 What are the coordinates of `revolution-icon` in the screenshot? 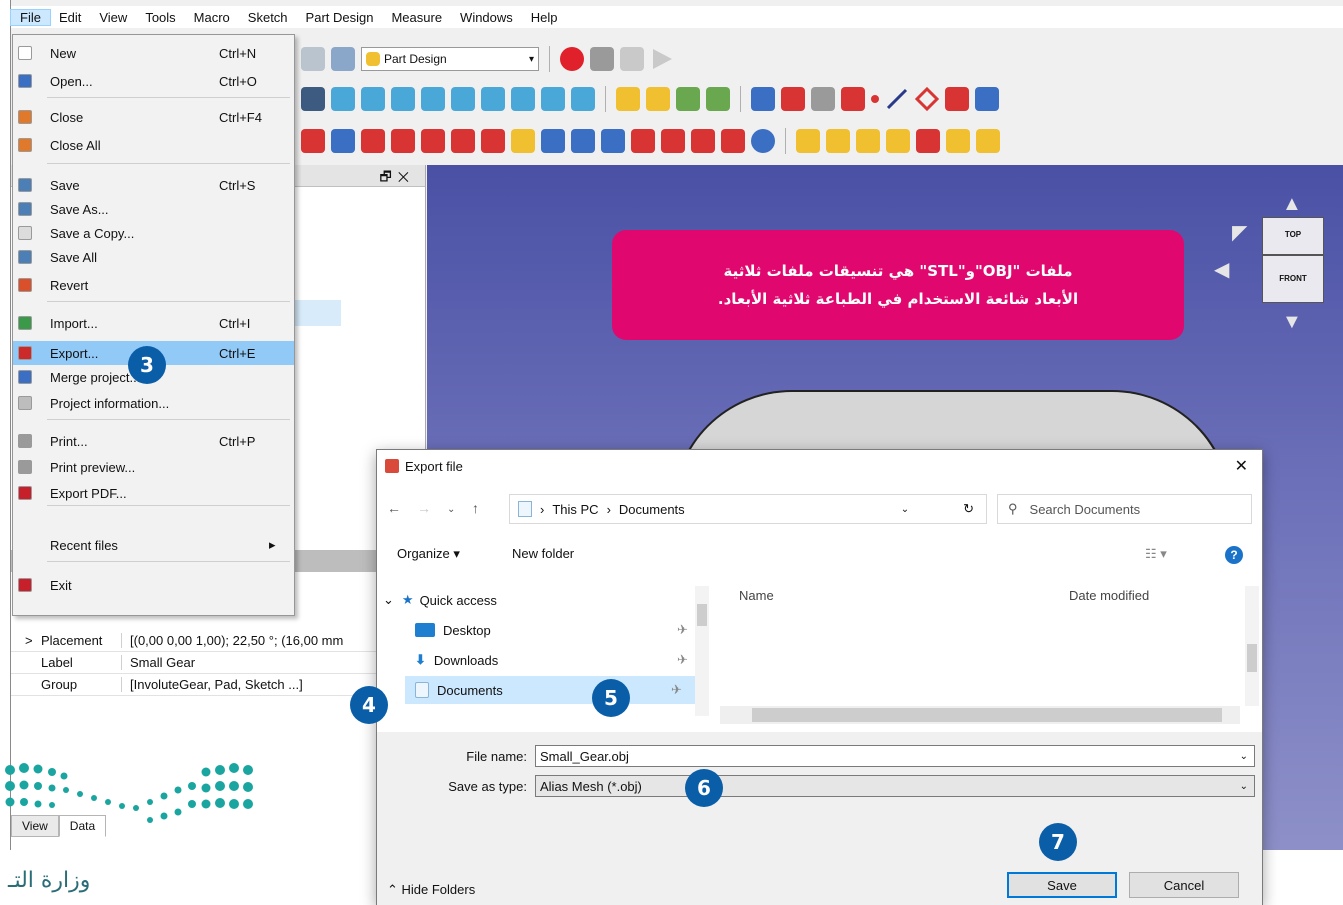 It's located at (343, 141).